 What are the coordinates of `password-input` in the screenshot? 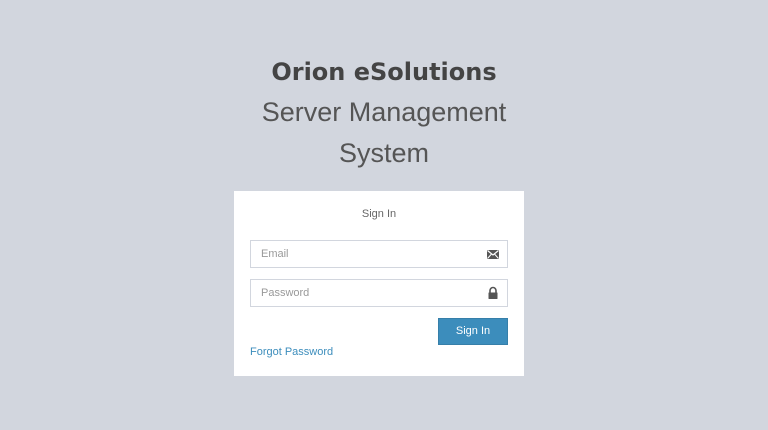 It's located at (364, 293).